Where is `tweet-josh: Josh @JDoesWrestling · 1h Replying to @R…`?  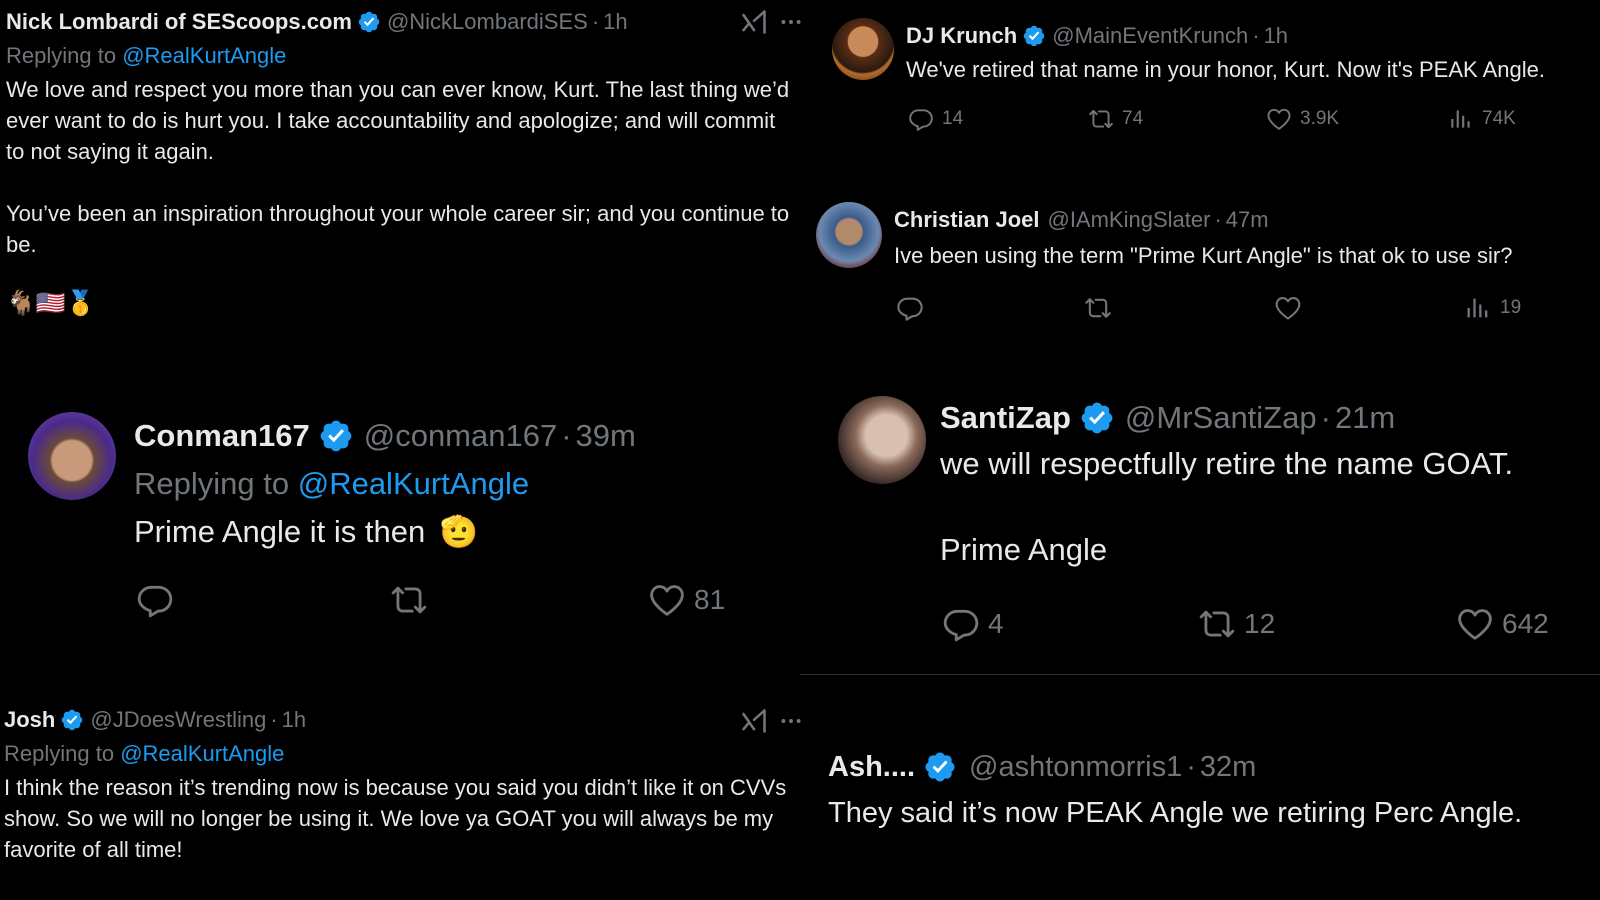
tweet-josh: Josh @JDoesWrestling · 1h Replying to @R… is located at coordinates (404, 784).